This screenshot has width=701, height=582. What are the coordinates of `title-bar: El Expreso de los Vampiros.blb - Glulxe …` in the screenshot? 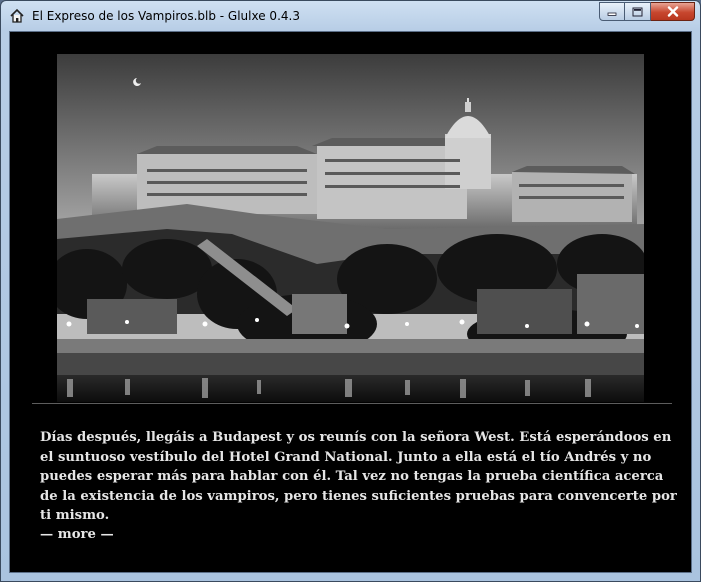 It's located at (350, 16).